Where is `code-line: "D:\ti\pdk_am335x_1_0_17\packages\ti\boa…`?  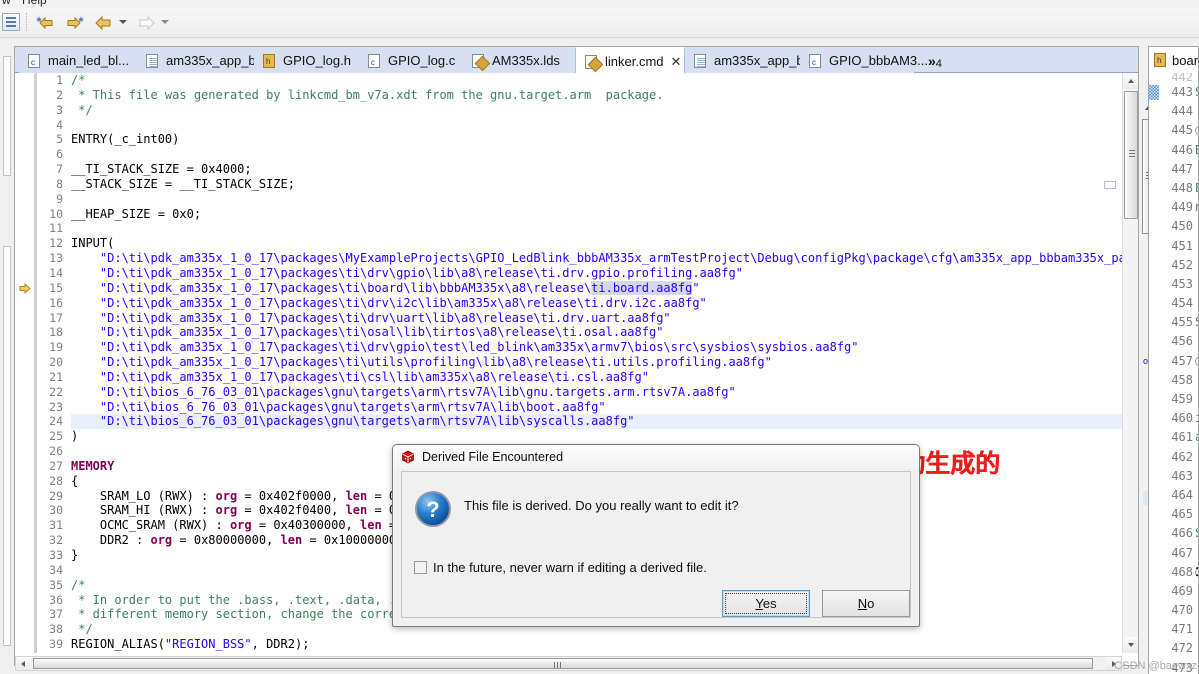
code-line: "D:\ti\pdk_am335x_1_0_17\packages\ti\boa… is located at coordinates (604, 288).